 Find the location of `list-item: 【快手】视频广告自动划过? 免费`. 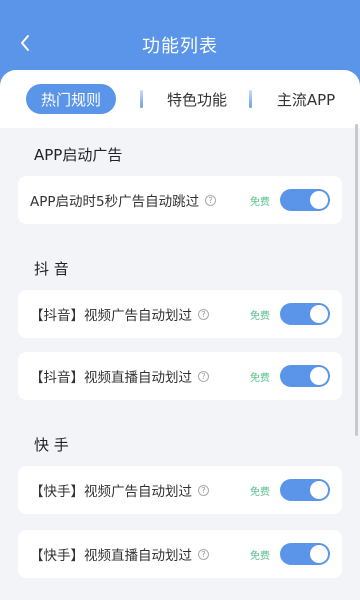

list-item: 【快手】视频广告自动划过? 免费 is located at coordinates (180, 490).